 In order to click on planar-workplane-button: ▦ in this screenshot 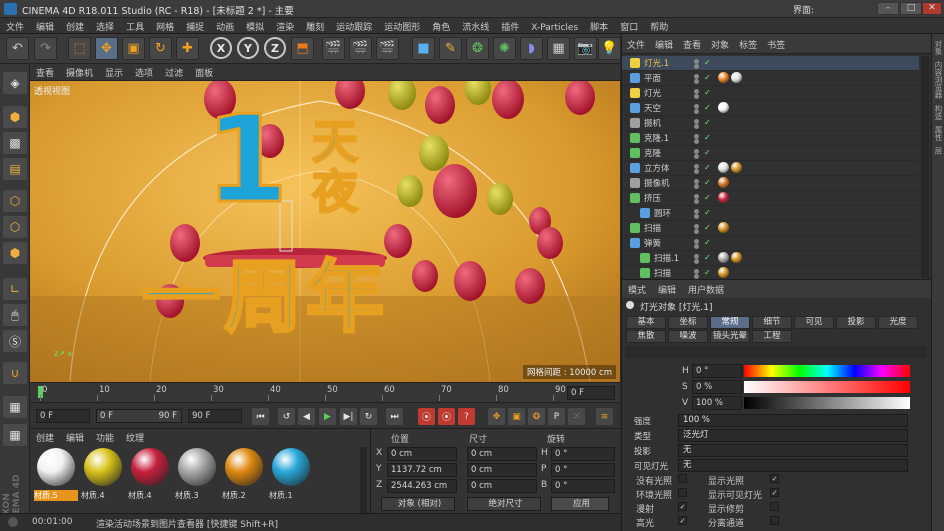, I will do `click(15, 435)`.